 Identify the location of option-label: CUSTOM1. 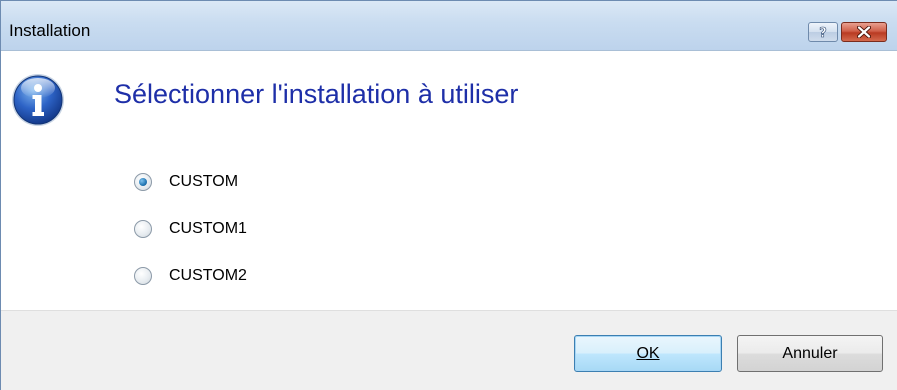
(208, 228).